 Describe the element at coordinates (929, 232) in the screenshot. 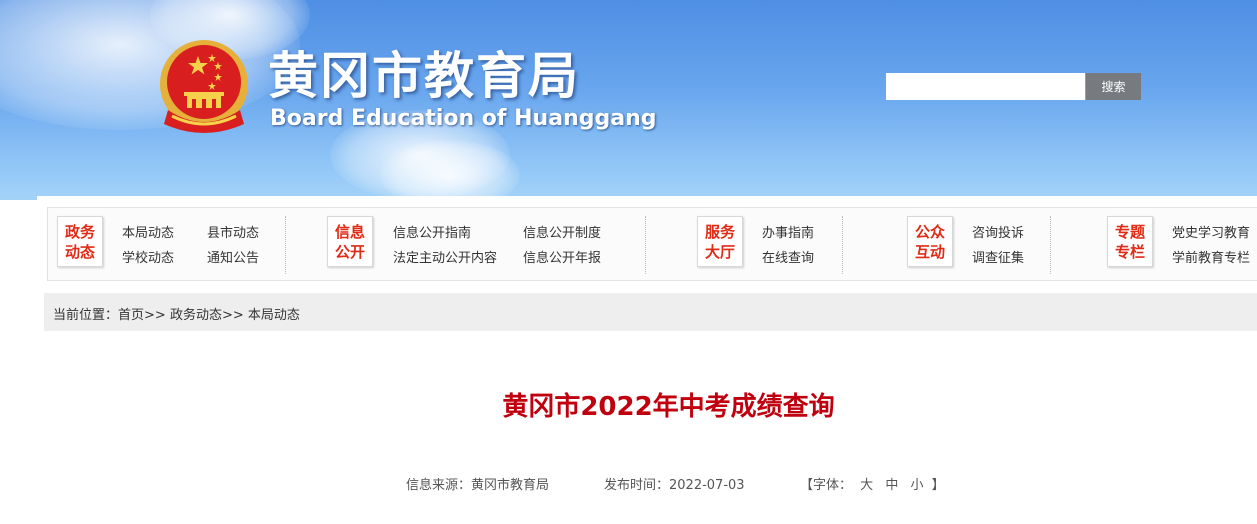

I see `badge-line: 公众` at that location.